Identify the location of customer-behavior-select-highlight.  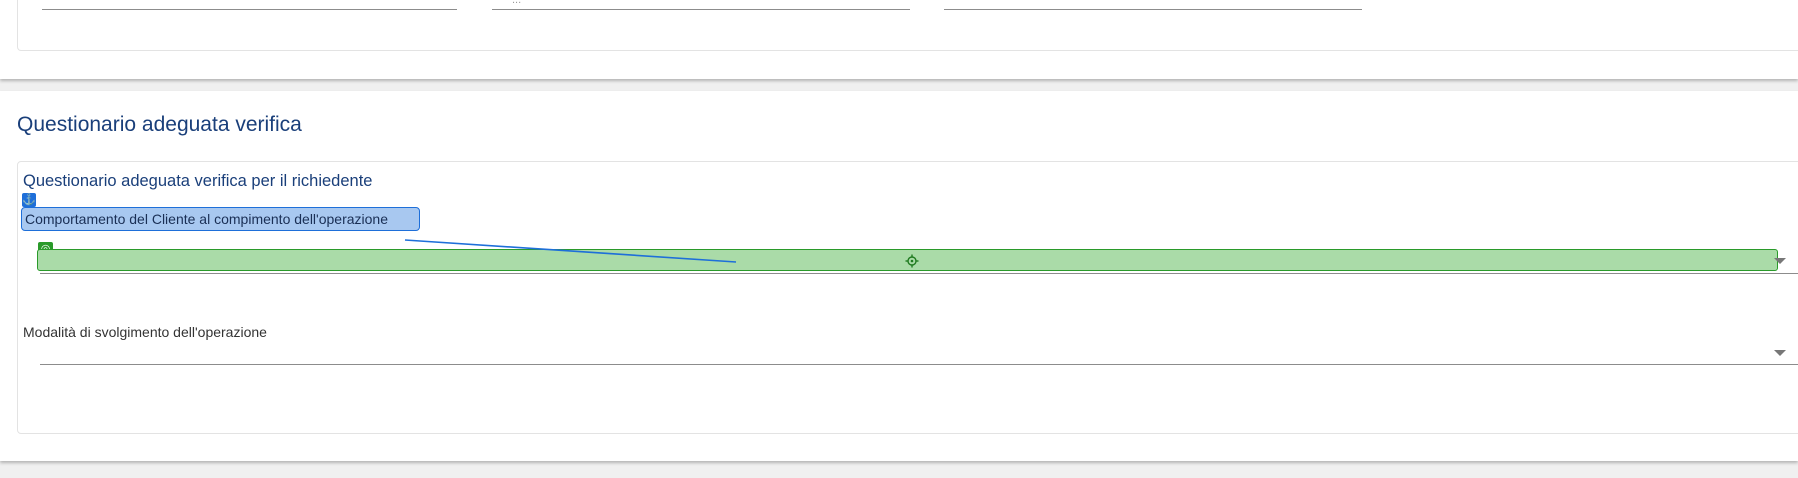
(907, 260).